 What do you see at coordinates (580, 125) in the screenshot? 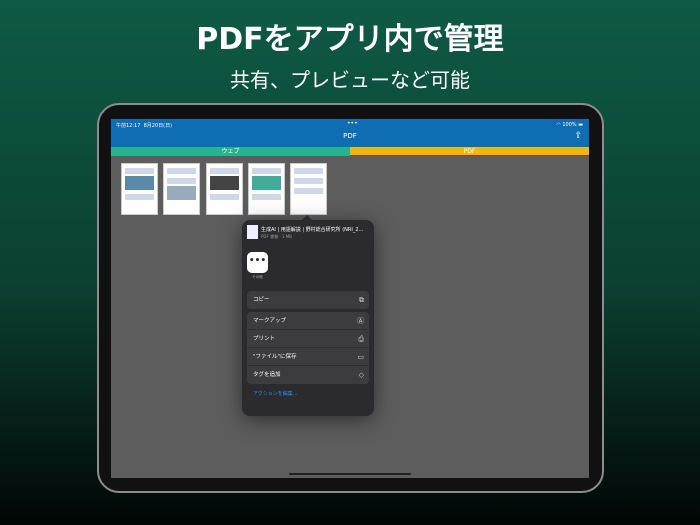
I see `battery-icon: ▬` at bounding box center [580, 125].